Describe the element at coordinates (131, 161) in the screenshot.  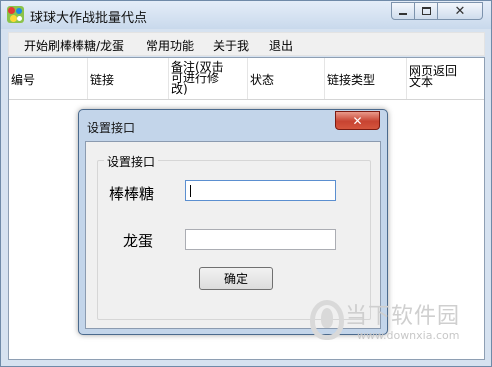
I see `groupbox-label: 设置接口` at that location.